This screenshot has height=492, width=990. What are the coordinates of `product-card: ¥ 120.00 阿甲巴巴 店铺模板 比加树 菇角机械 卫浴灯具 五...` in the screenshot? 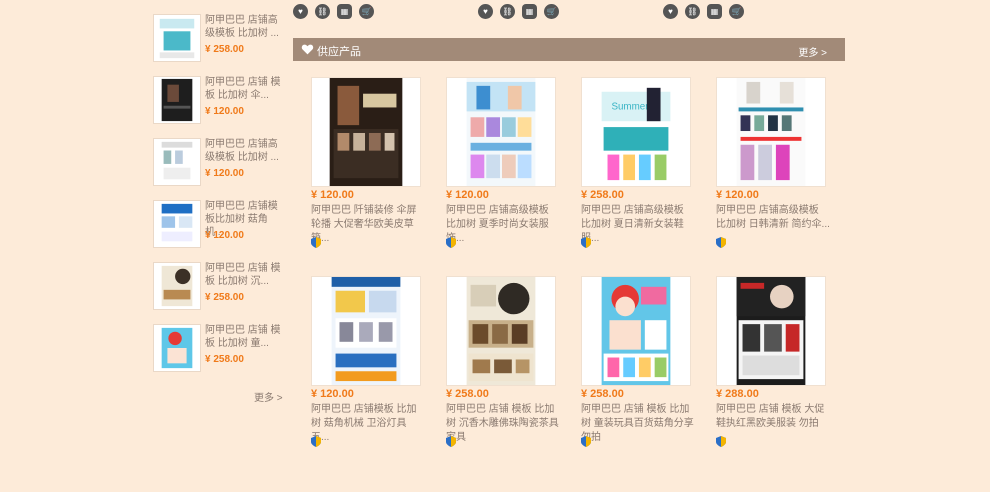 It's located at (364, 362).